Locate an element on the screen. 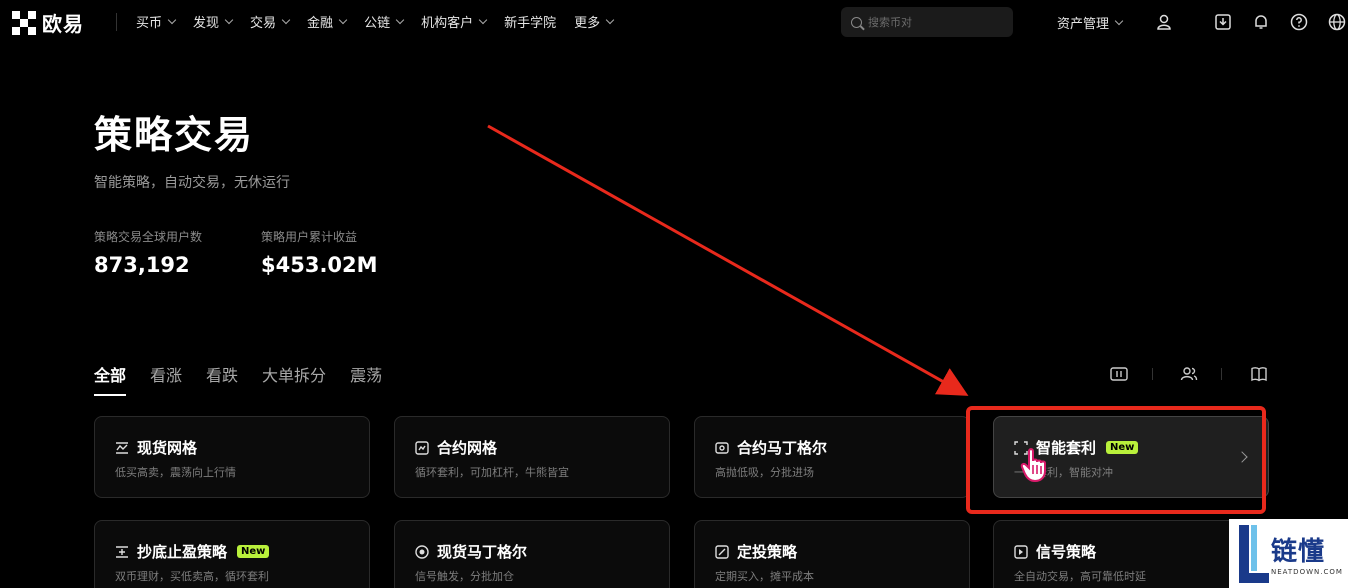 Image resolution: width=1348 pixels, height=588 pixels. highlight-annotation-box is located at coordinates (1116, 460).